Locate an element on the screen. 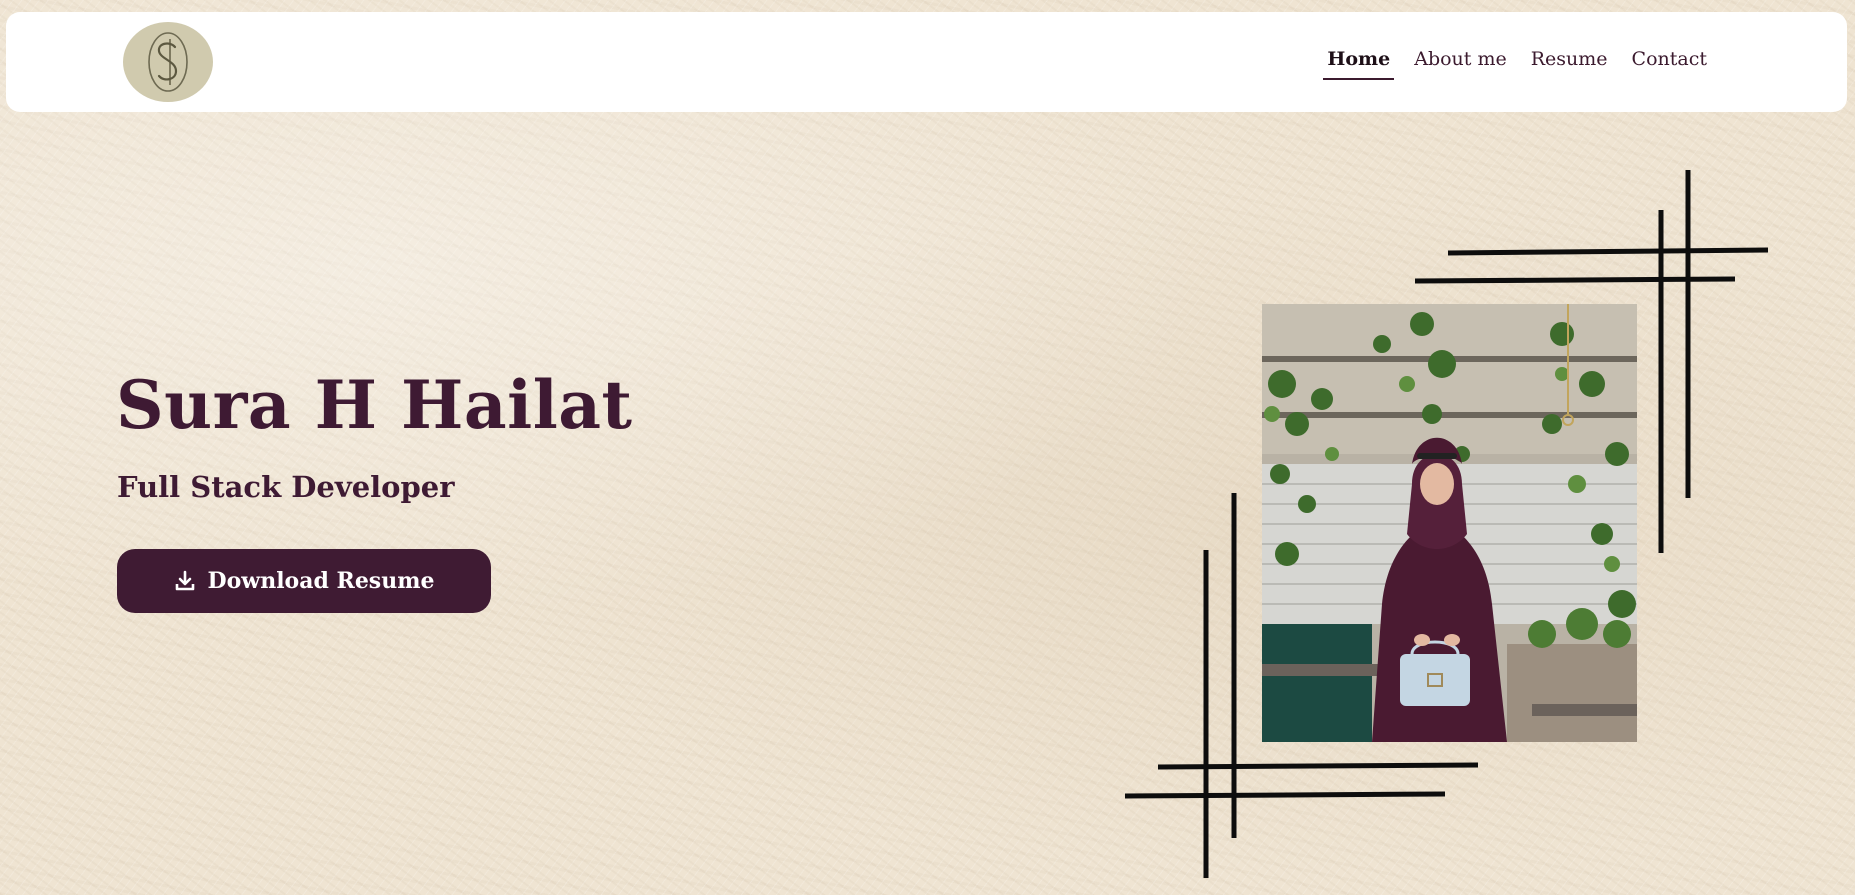  nav-about-me: About me is located at coordinates (1460, 64).